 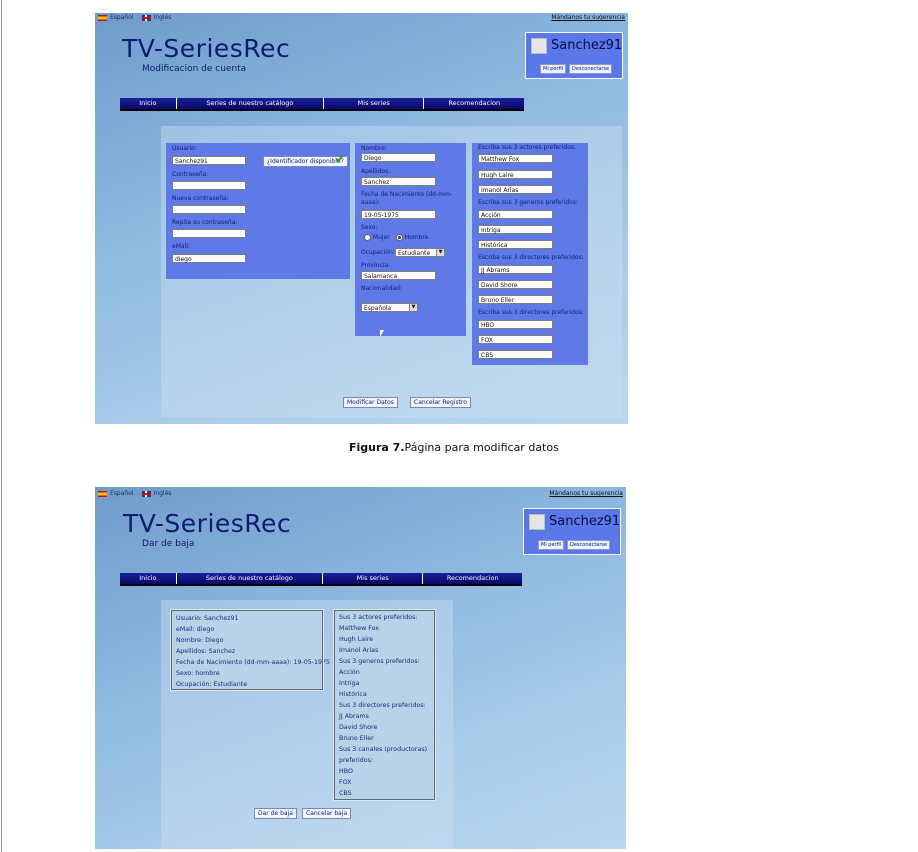 I want to click on provincia-input: Salamanca, so click(x=398, y=275).